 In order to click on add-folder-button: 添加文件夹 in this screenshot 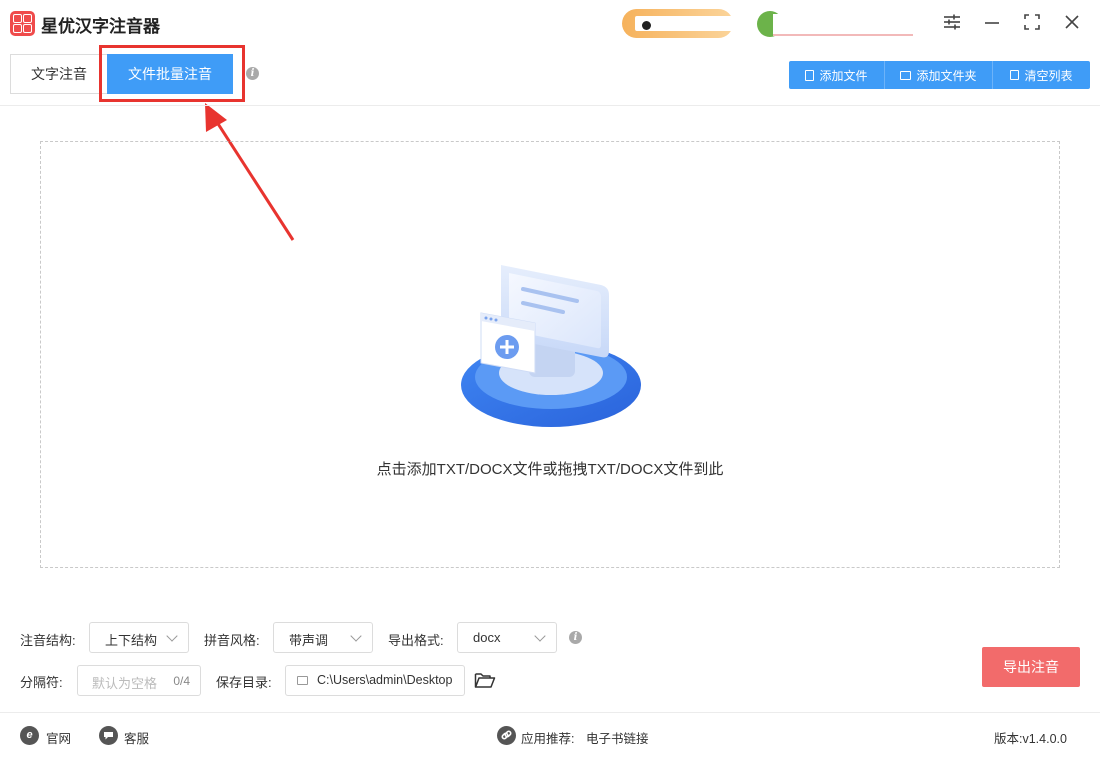, I will do `click(939, 75)`.